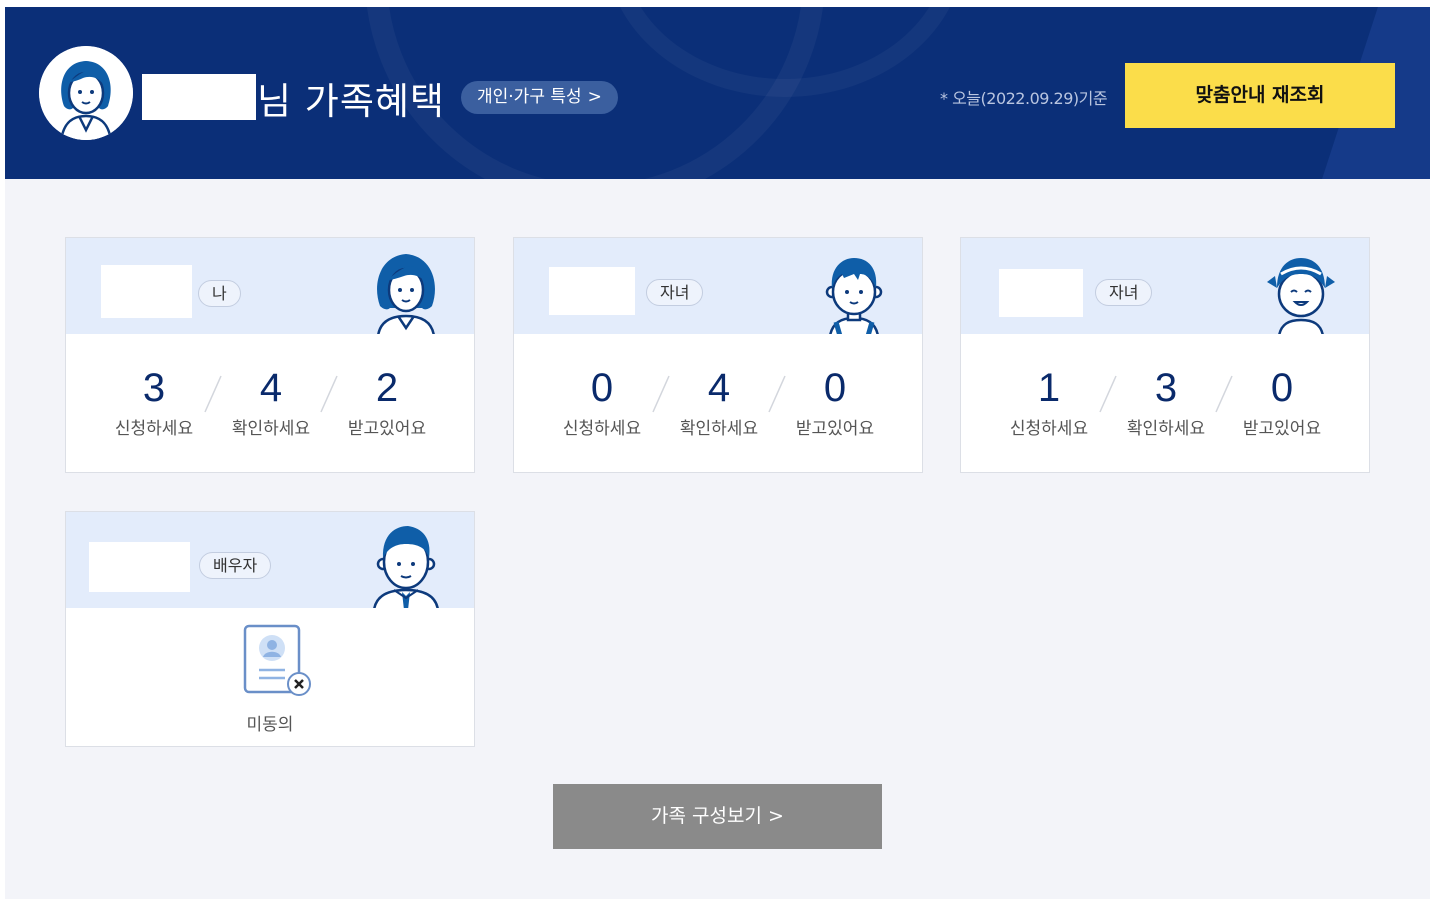 The height and width of the screenshot is (909, 1437). I want to click on apply-stat: 3 신청하세요, so click(154, 399).